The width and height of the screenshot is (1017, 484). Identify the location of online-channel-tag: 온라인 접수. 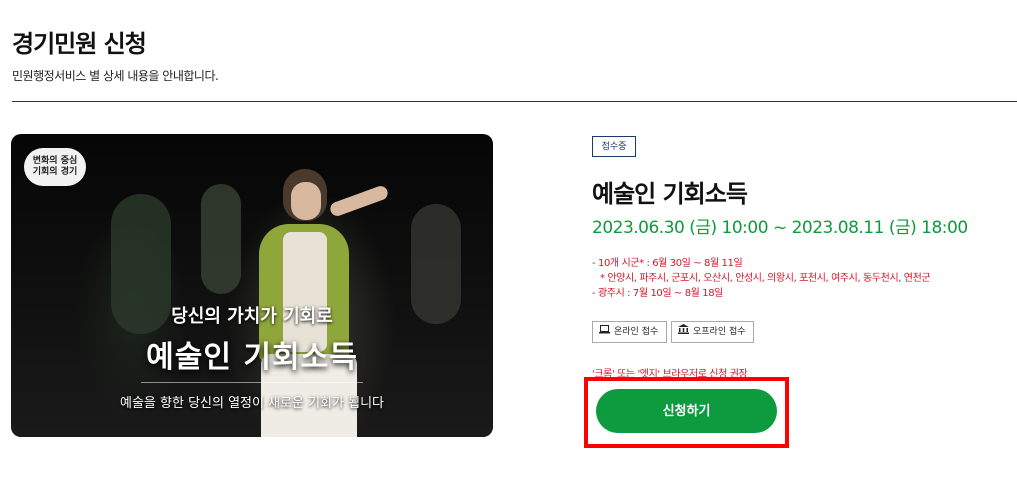
(629, 332).